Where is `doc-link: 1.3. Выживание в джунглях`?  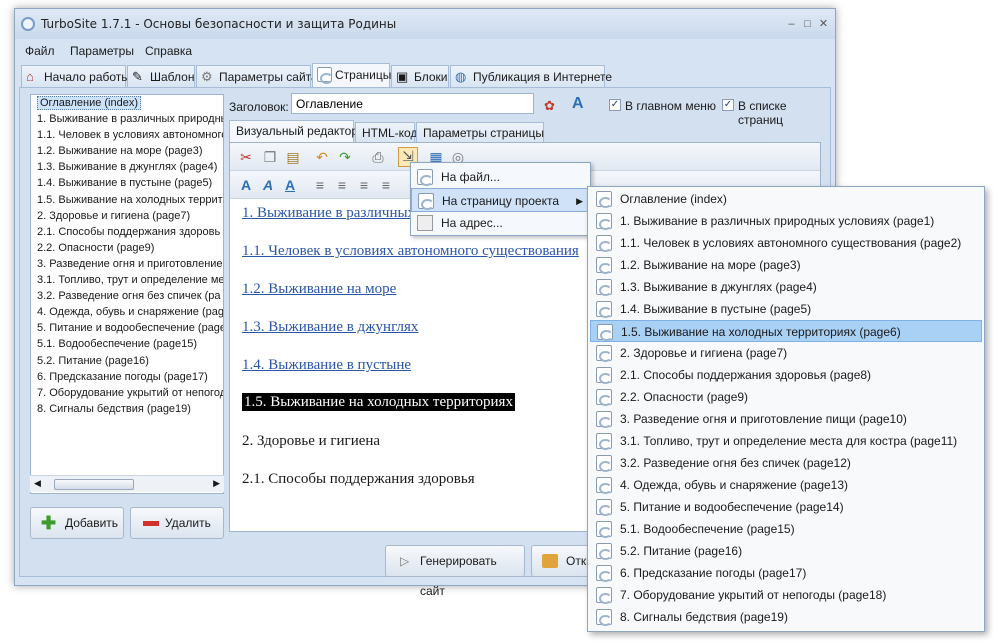
doc-link: 1.3. Выживание в джунглях is located at coordinates (330, 327).